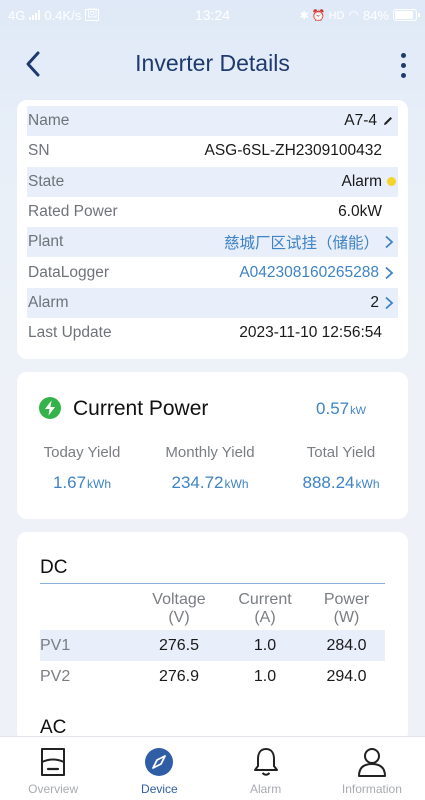  What do you see at coordinates (210, 468) in the screenshot?
I see `monthly-yield: Monthly Yield 234.72kWh` at bounding box center [210, 468].